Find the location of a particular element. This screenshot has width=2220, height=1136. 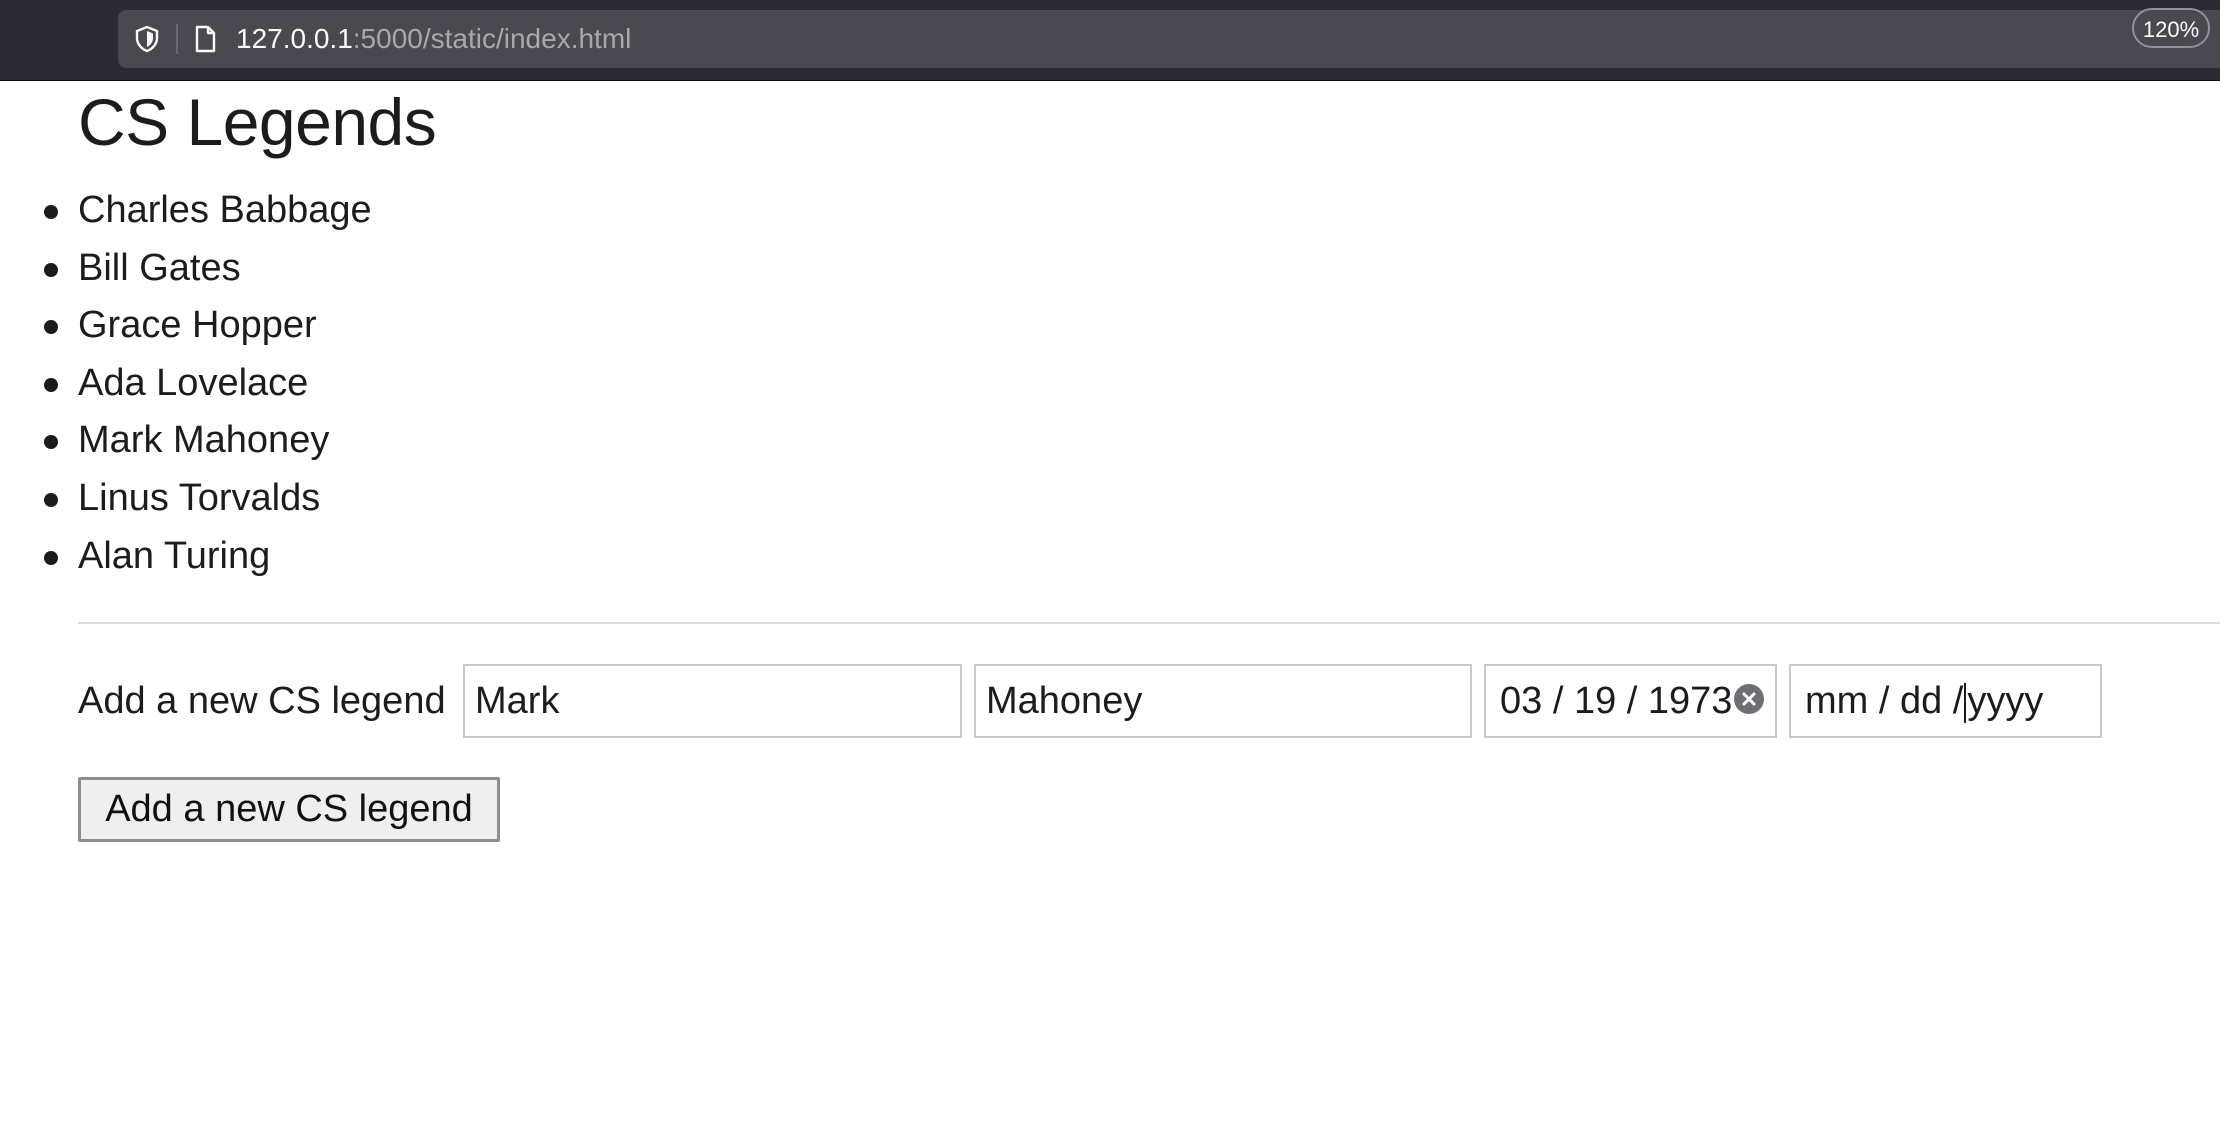

url-text: 127.0.0.1:5000/static/index.html is located at coordinates (433, 39).